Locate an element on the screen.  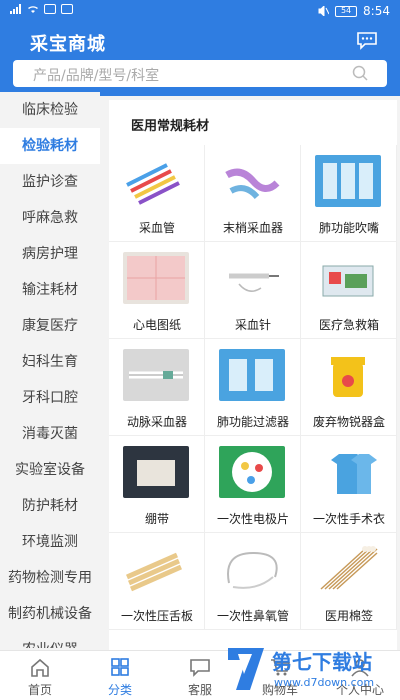
product-label: 废弃物锐器盒 is located at coordinates (348, 422).